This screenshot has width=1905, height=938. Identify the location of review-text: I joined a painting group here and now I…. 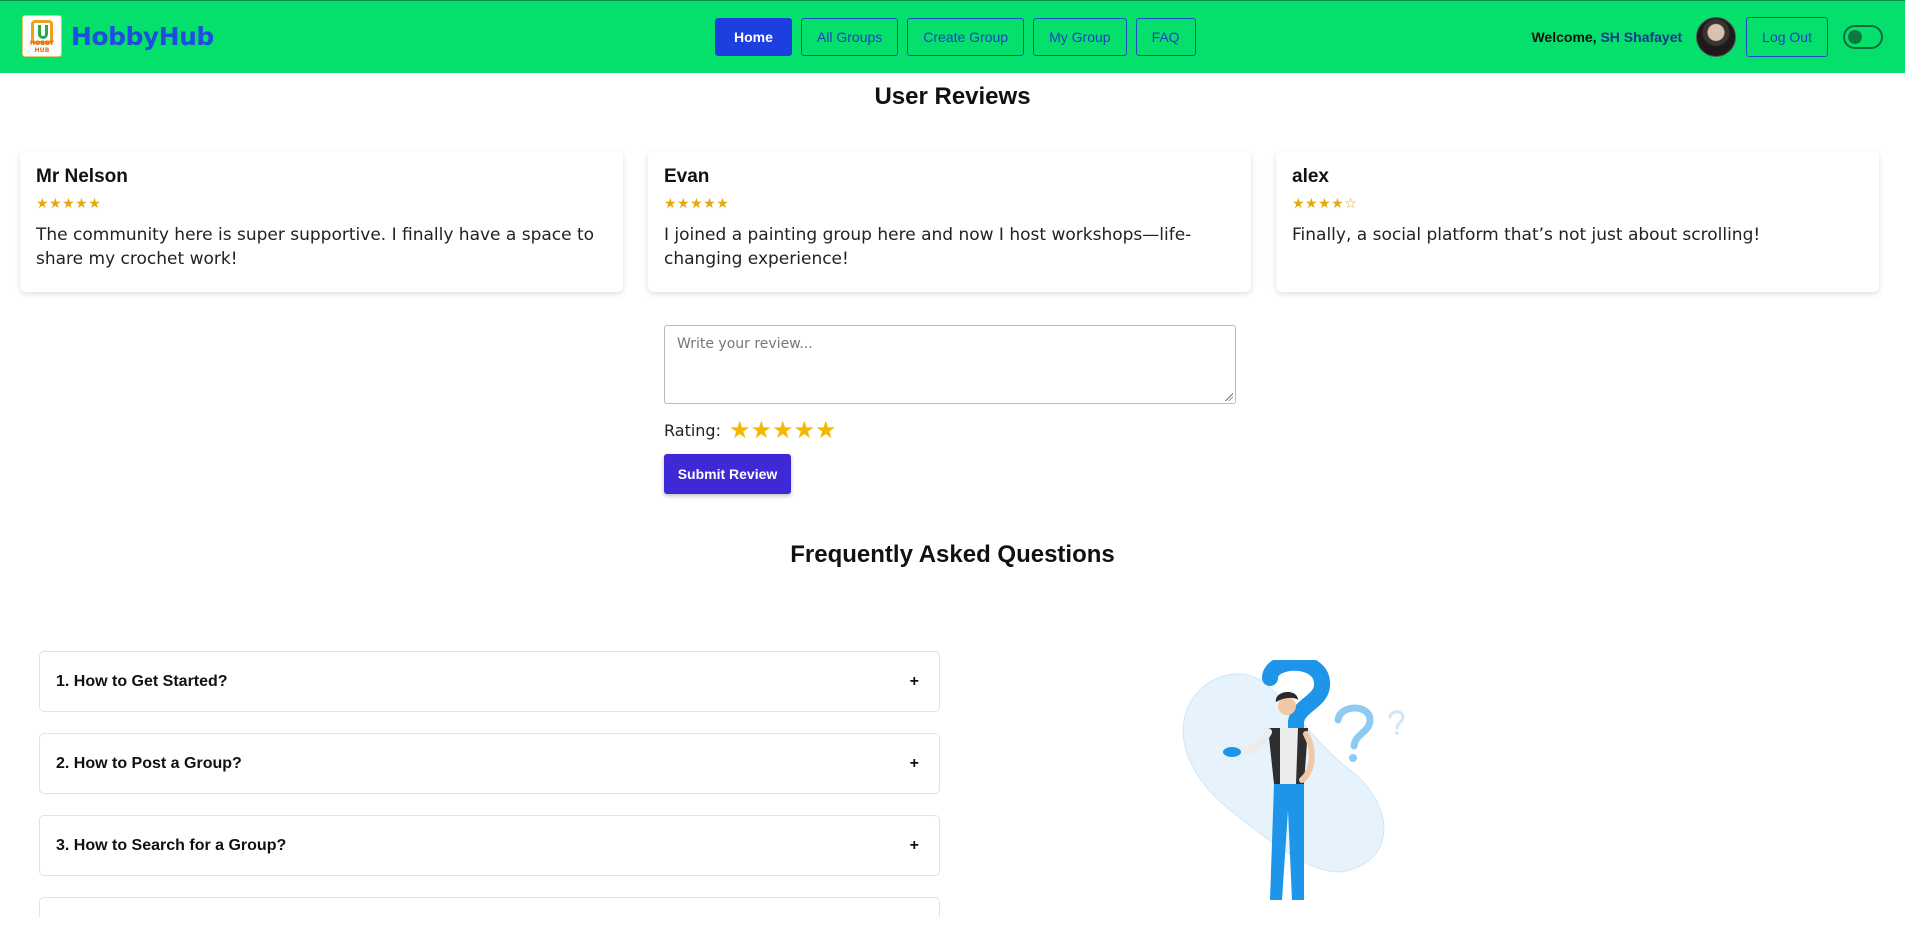
(928, 247).